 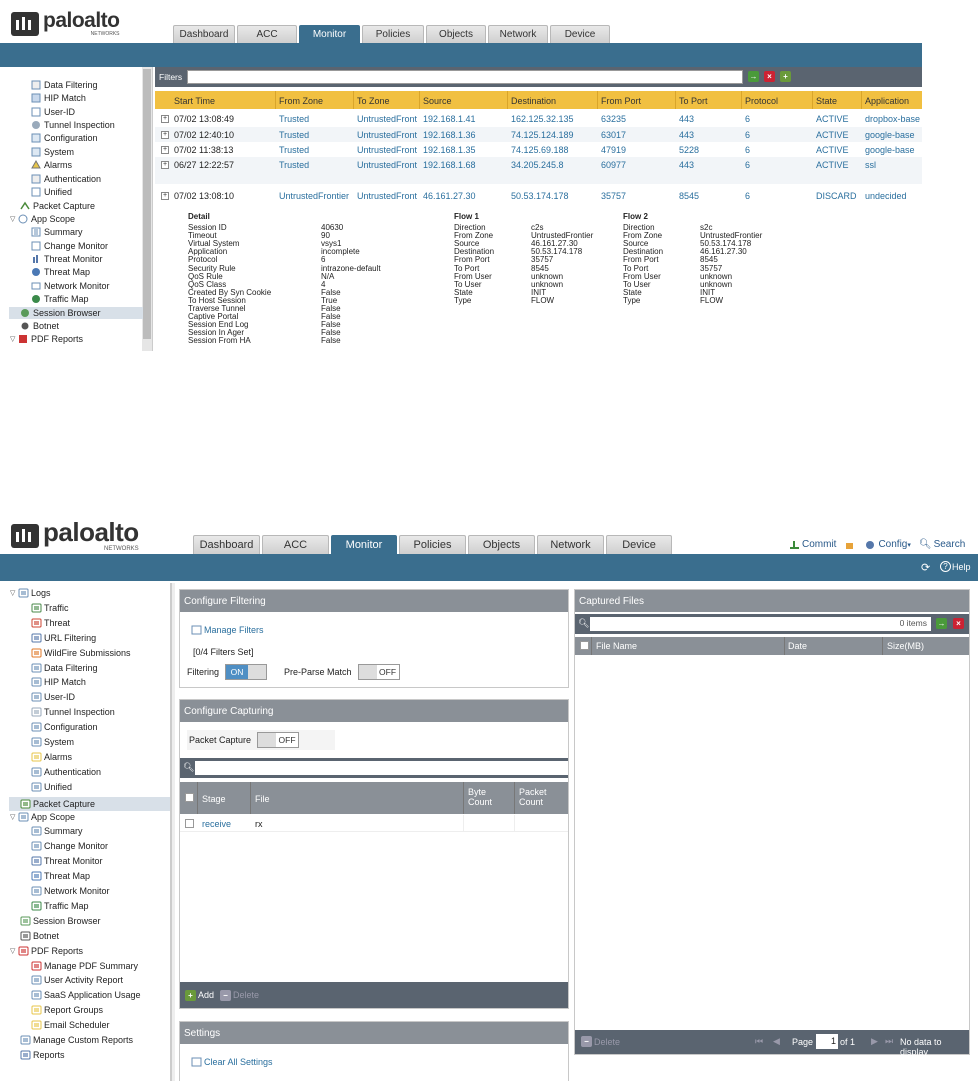 I want to click on tree-item-system: System, so click(x=52, y=742).